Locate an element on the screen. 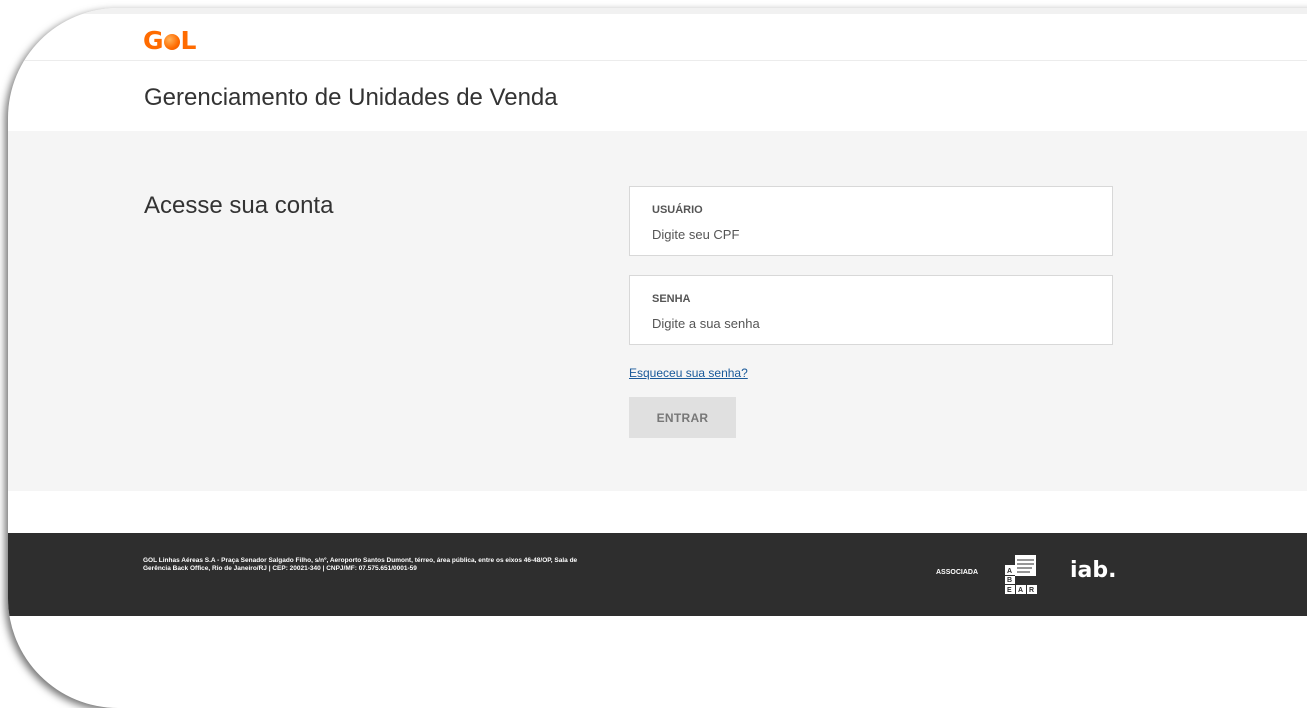  password-field: SENHA is located at coordinates (871, 310).